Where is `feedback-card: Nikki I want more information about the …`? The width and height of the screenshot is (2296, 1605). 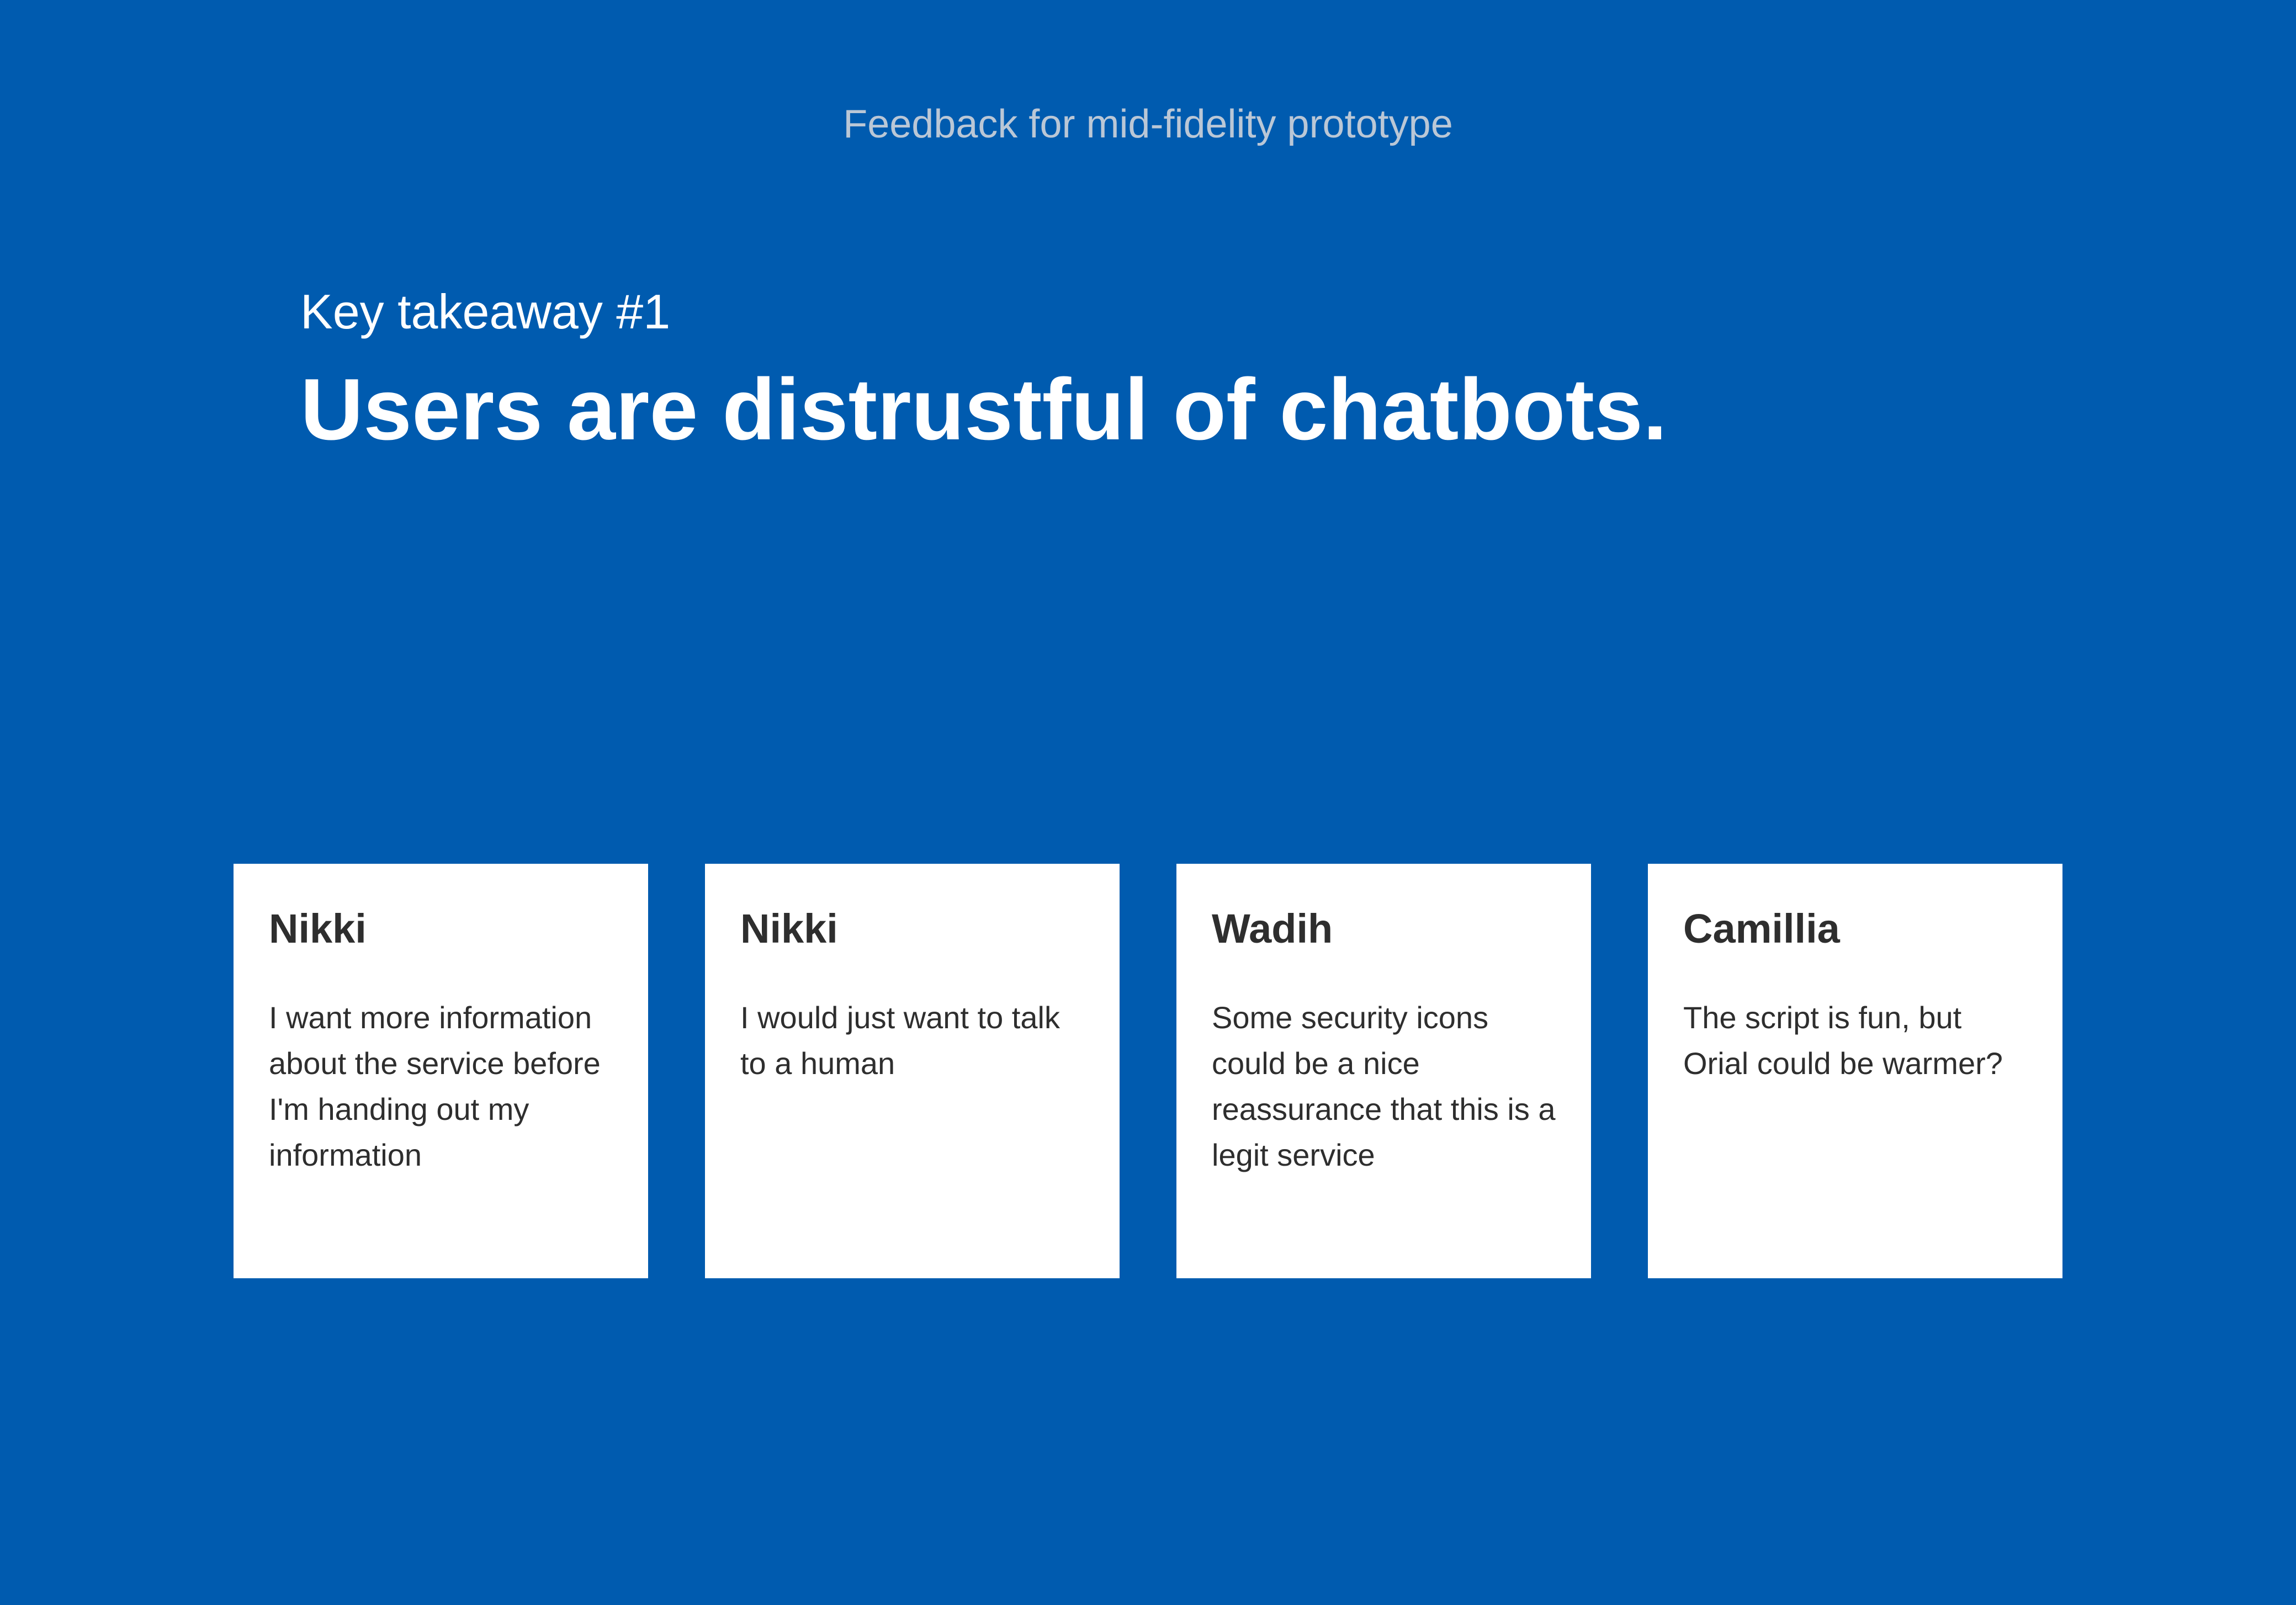 feedback-card: Nikki I want more information about the … is located at coordinates (441, 1071).